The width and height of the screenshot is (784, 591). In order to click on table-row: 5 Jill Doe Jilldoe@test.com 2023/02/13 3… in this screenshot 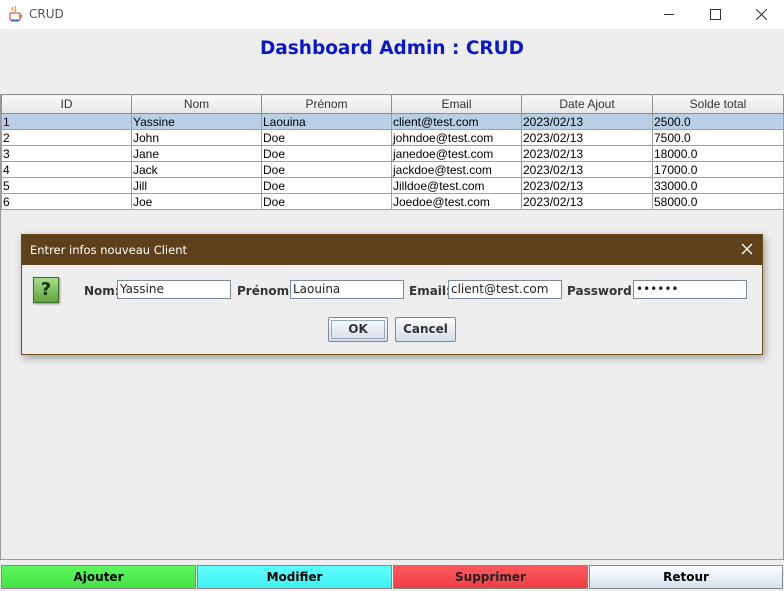, I will do `click(392, 185)`.